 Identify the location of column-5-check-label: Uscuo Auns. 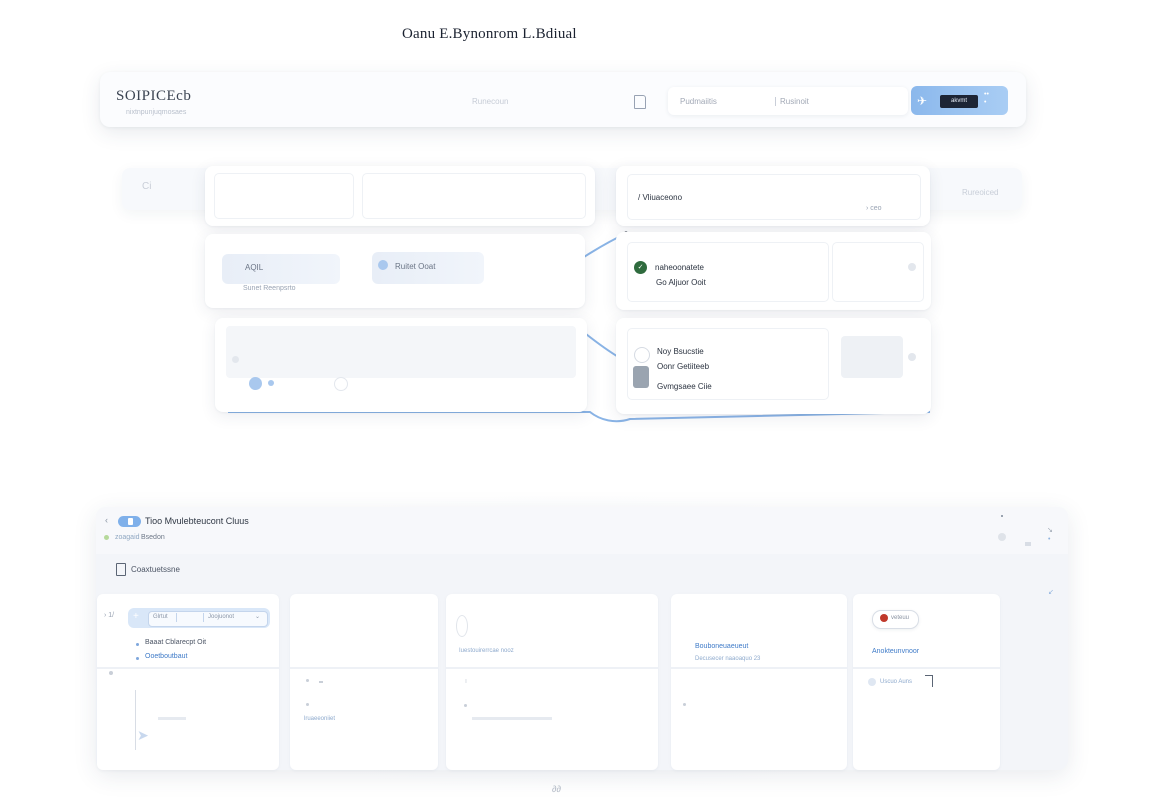
(896, 682).